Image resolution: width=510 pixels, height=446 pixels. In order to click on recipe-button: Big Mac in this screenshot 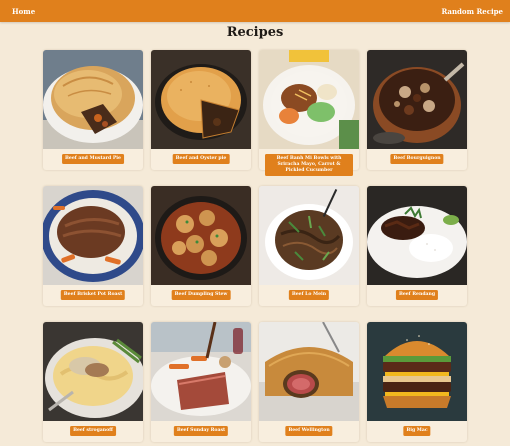, I will do `click(417, 431)`.